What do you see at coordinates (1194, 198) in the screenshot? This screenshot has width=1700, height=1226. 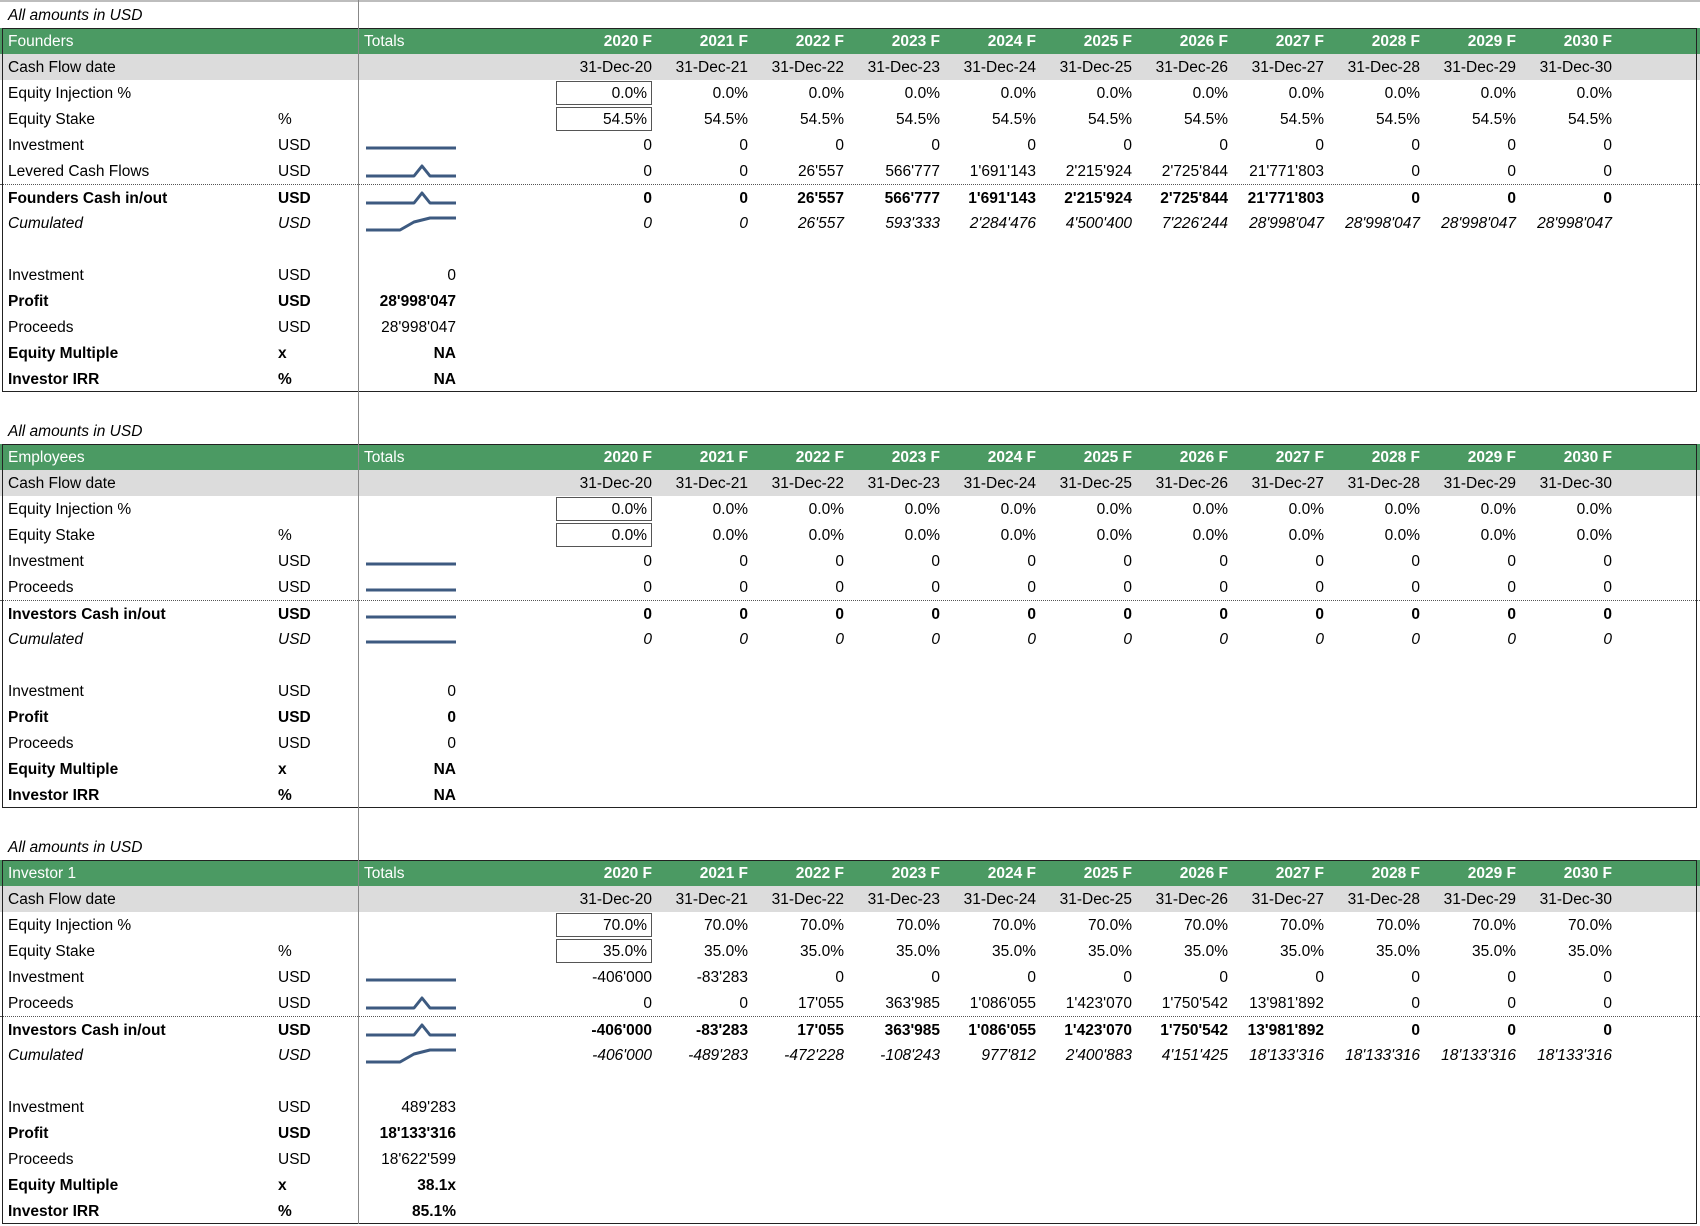 I see `value-cell: 2'725'844` at bounding box center [1194, 198].